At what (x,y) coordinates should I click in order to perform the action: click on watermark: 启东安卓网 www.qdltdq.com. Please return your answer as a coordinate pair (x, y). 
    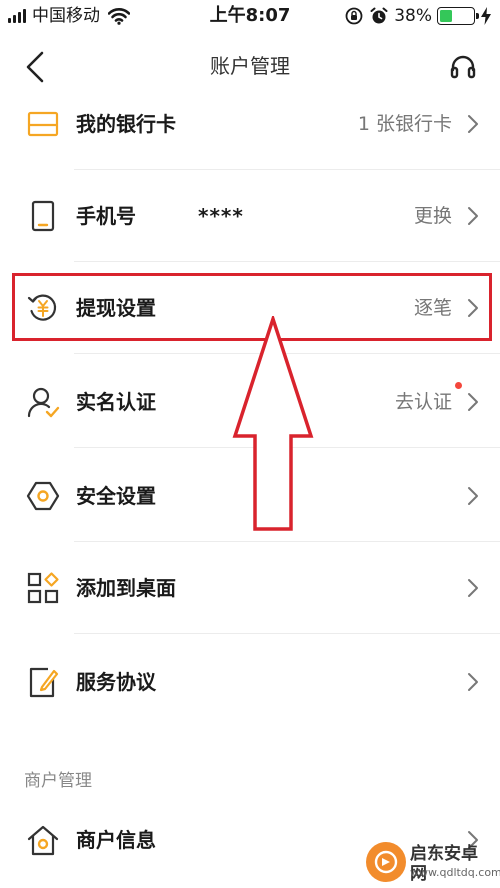
    Looking at the image, I should click on (433, 863).